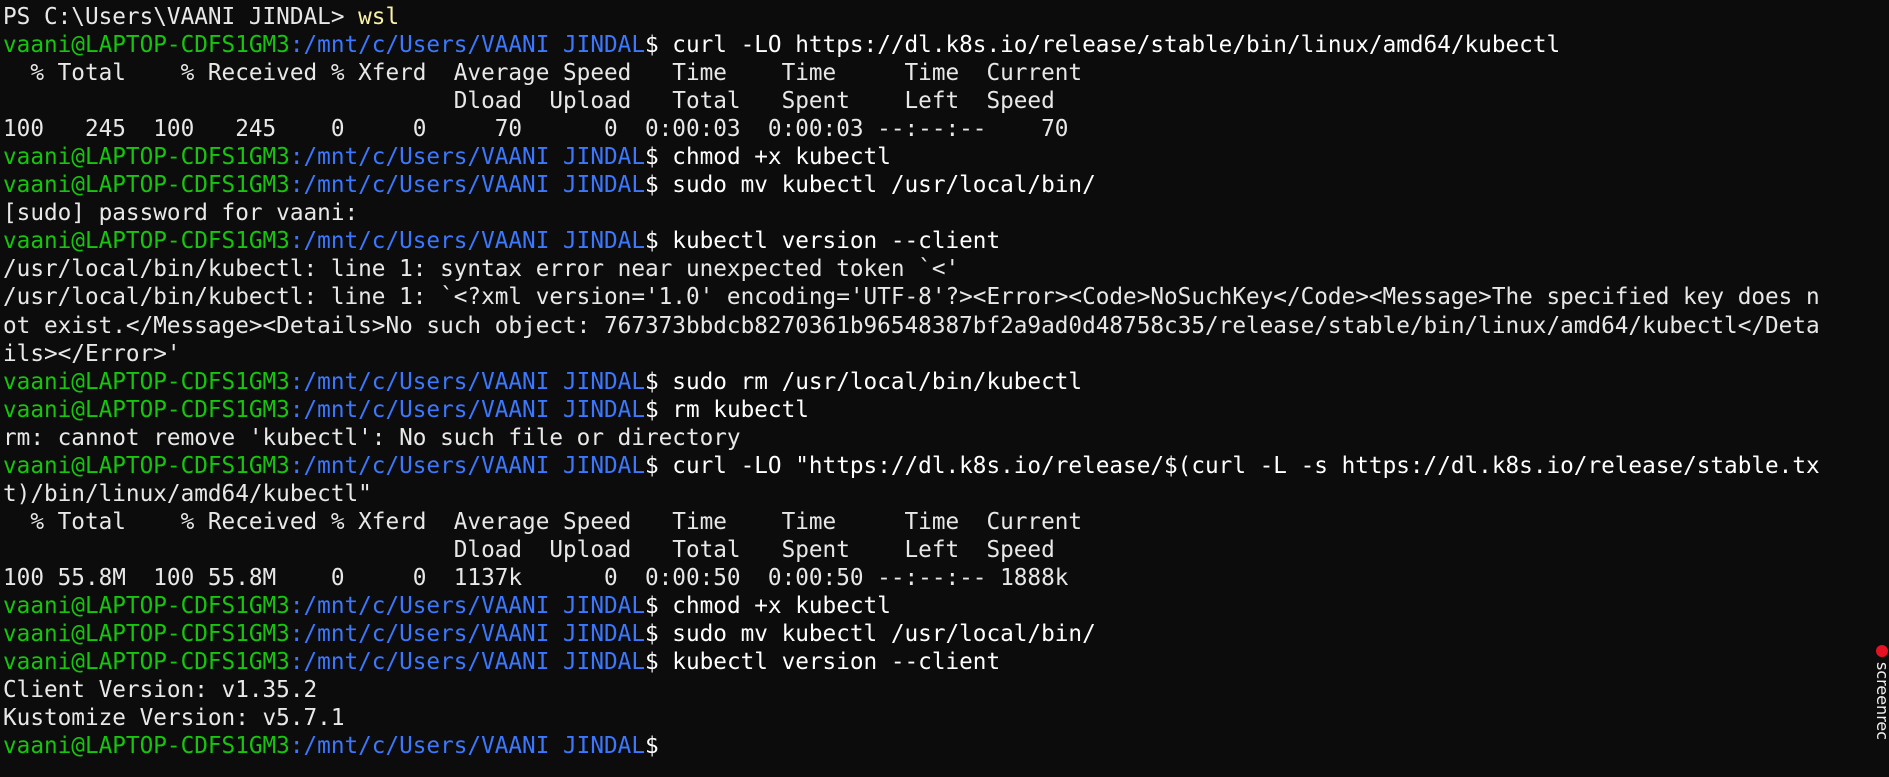 This screenshot has height=777, width=1889. Describe the element at coordinates (863, 381) in the screenshot. I see `command-text: $ sudo rm /usr/local/bin/kubectl` at that location.